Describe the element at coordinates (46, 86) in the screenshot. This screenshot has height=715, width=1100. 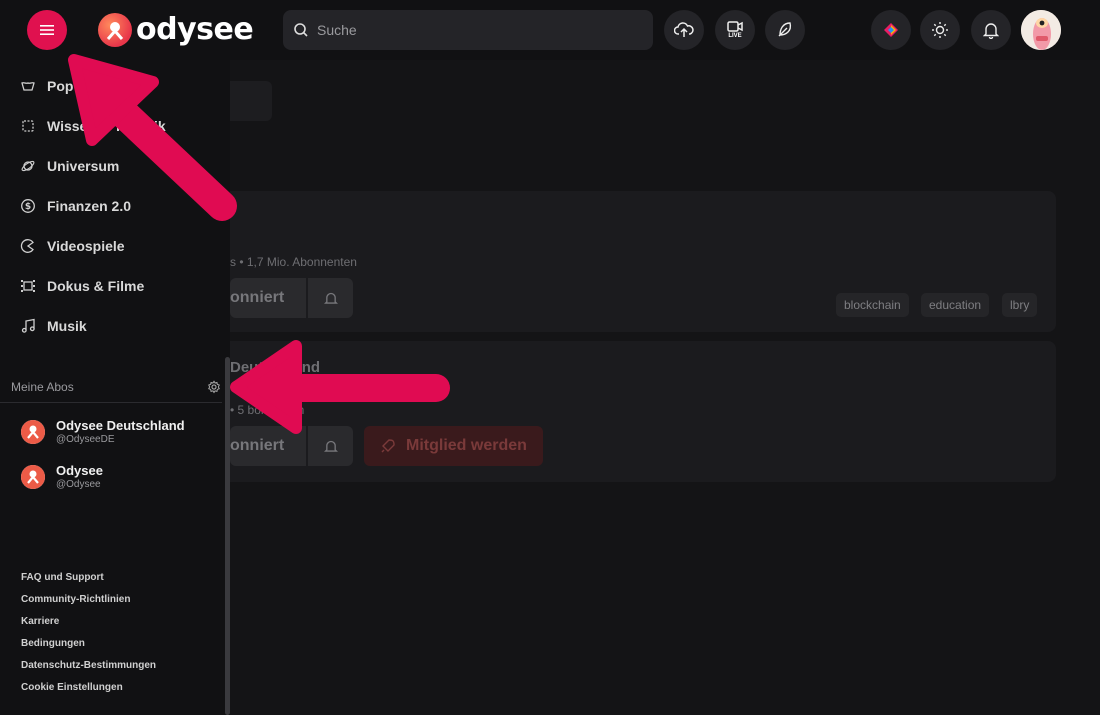
I see `sidebar-item-pop: Pop` at that location.